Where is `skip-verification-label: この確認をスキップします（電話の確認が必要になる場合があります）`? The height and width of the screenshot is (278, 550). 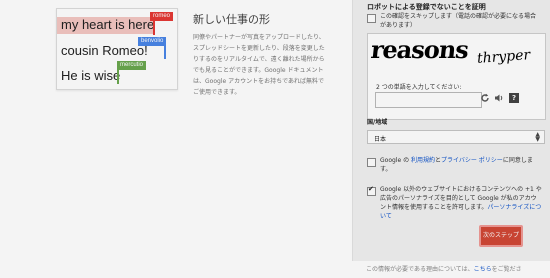
skip-verification-label: この確認をスキップします（電話の確認が必要になる場合があります） is located at coordinates (458, 21).